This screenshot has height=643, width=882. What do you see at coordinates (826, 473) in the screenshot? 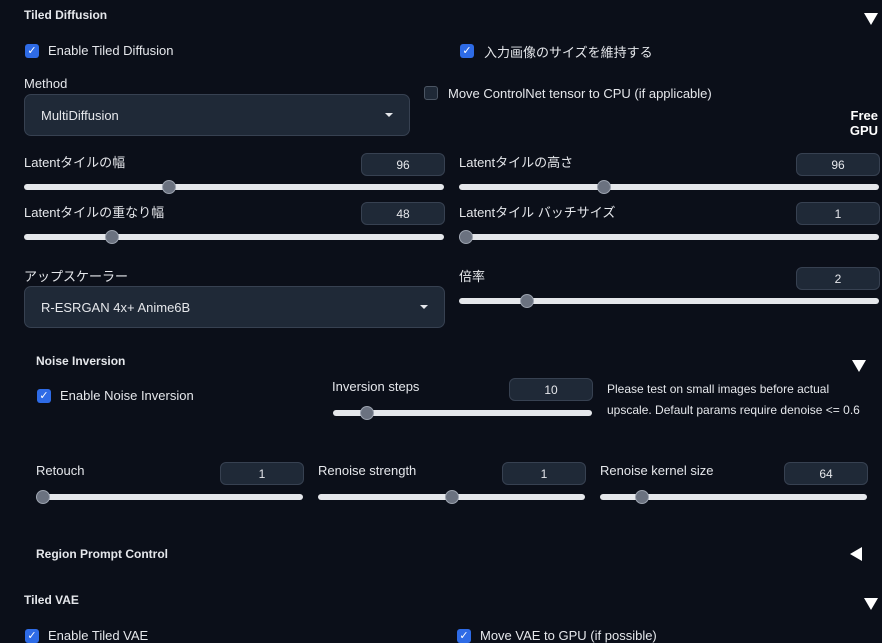
I see `renoise-kernel-input: 64` at bounding box center [826, 473].